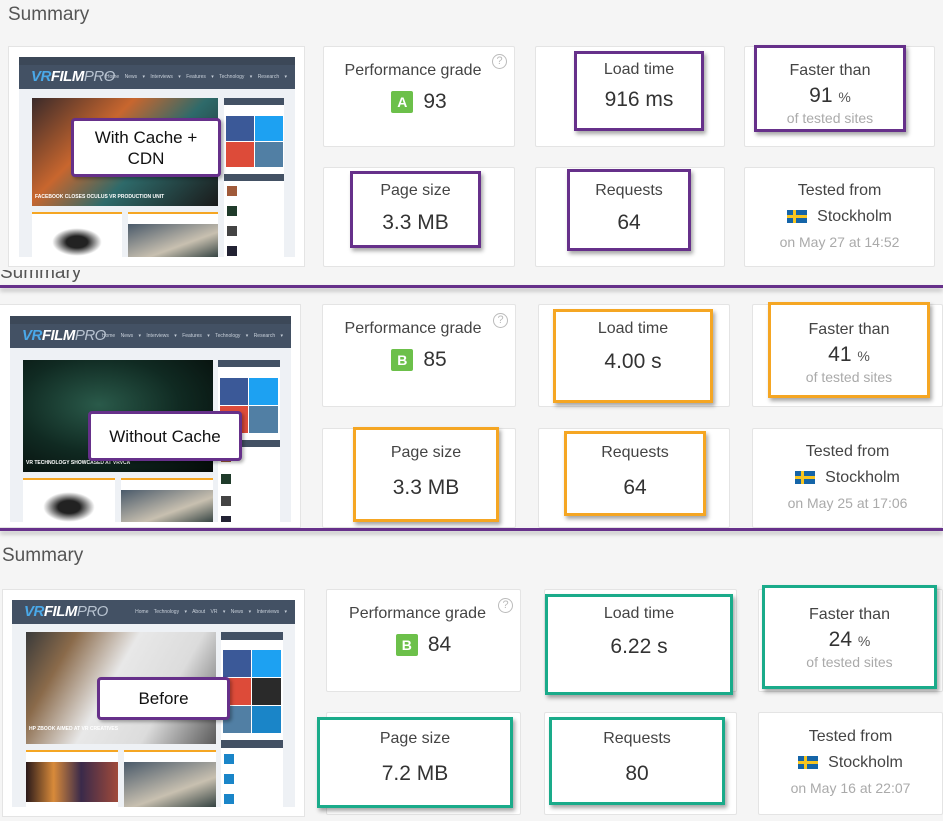  Describe the element at coordinates (254, 101) in the screenshot. I see `follow-us-header` at that location.